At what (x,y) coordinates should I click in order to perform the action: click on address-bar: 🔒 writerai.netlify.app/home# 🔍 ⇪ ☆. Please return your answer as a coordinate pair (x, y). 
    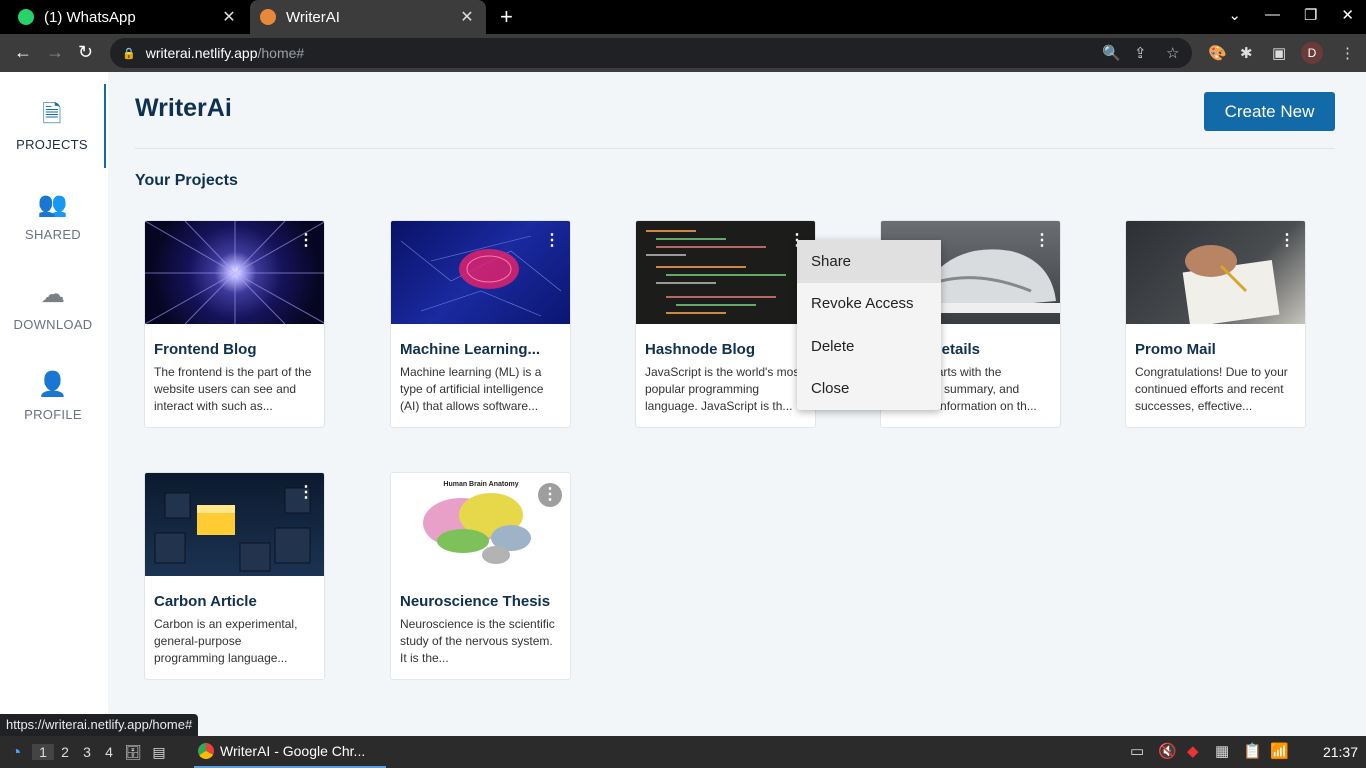
    Looking at the image, I should click on (651, 53).